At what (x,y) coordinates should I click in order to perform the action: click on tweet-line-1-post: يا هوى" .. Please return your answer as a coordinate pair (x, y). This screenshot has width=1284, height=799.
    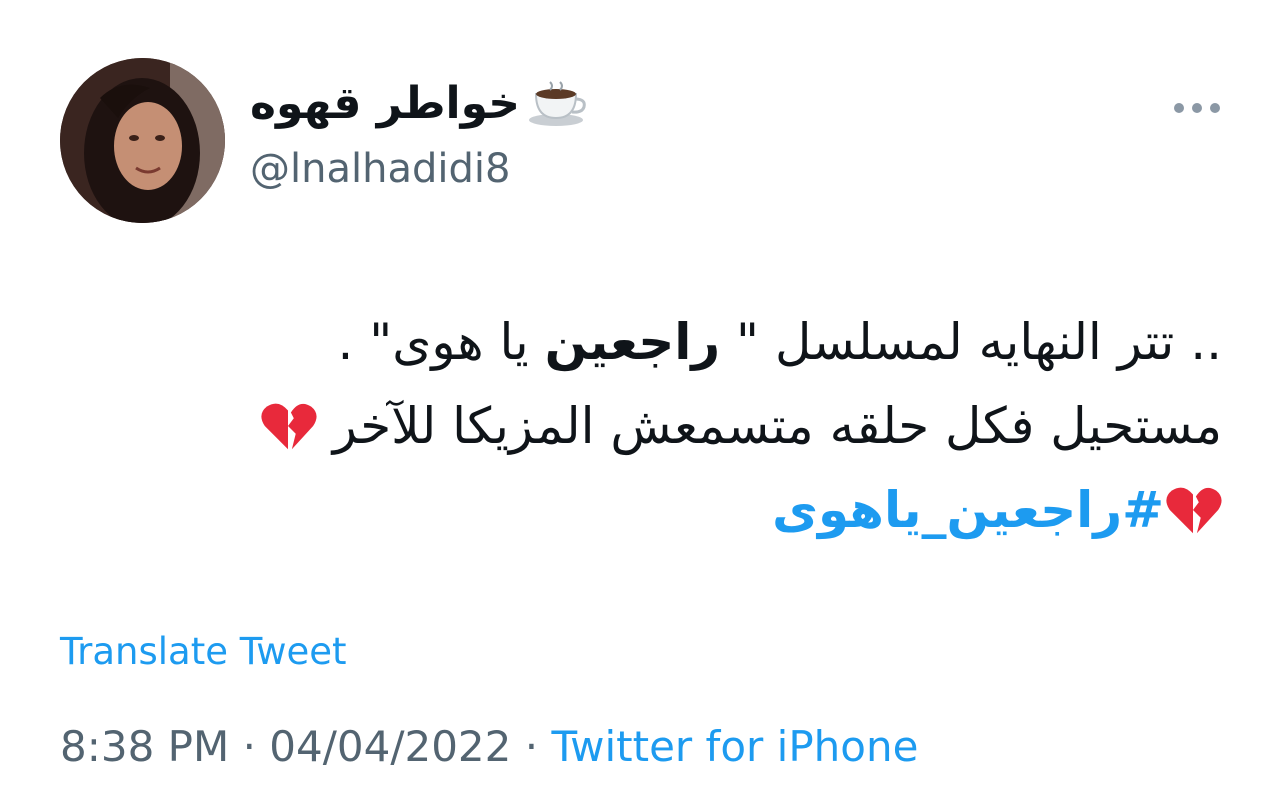
    Looking at the image, I should click on (441, 342).